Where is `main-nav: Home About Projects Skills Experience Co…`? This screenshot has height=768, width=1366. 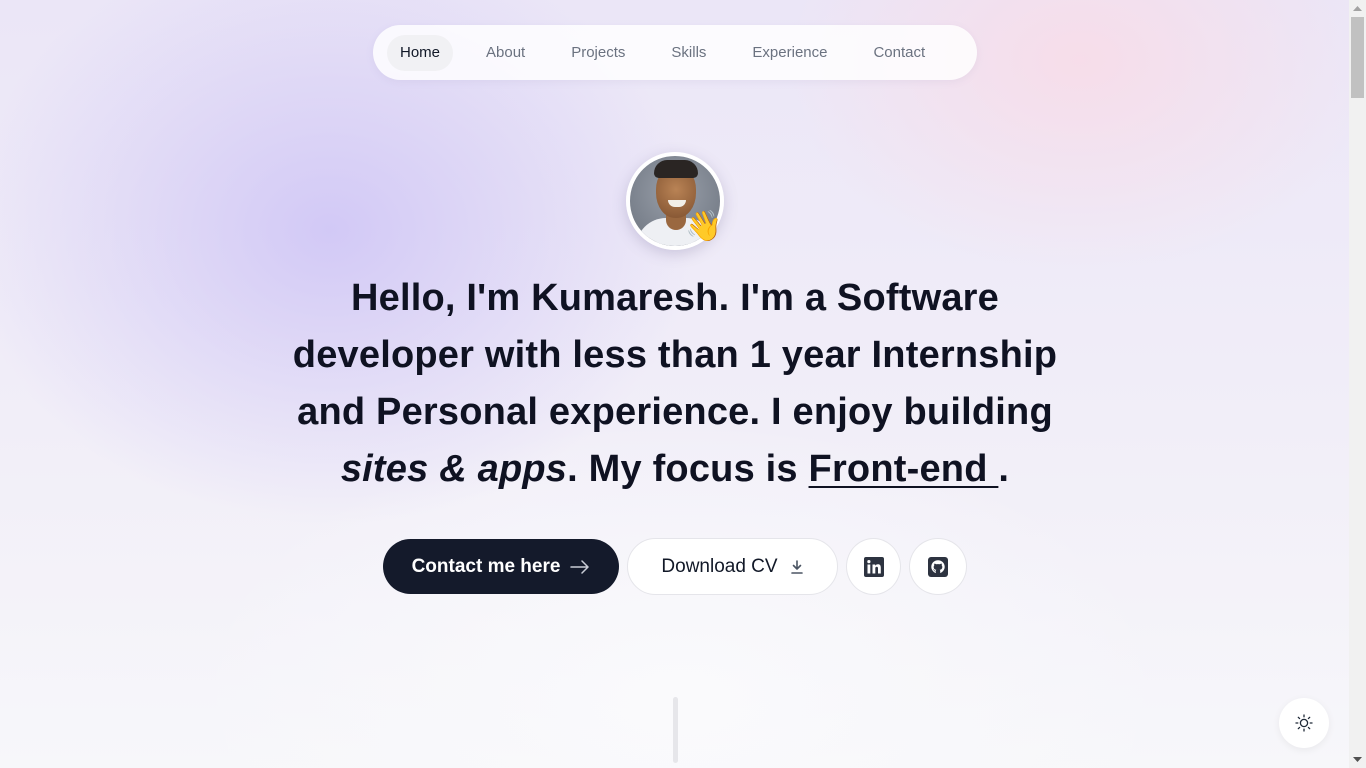
main-nav: Home About Projects Skills Experience Co… is located at coordinates (675, 52).